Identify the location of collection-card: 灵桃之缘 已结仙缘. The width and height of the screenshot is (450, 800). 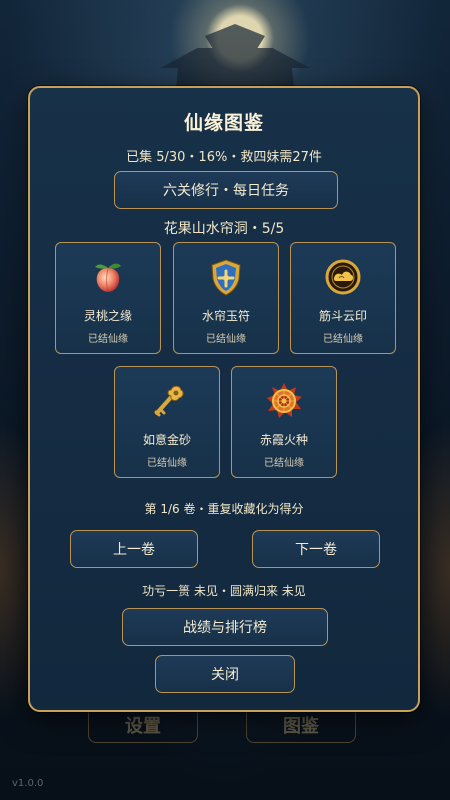
(108, 298).